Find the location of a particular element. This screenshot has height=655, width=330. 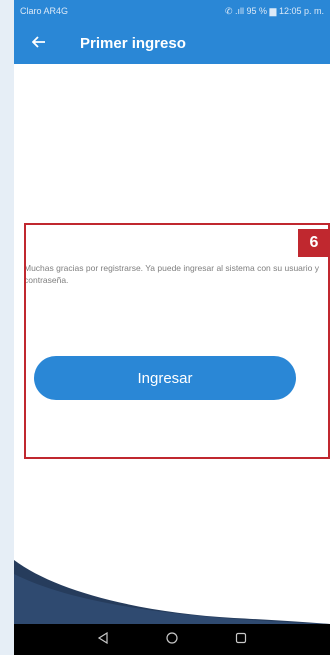

arrow-left-icon is located at coordinates (43, 43).